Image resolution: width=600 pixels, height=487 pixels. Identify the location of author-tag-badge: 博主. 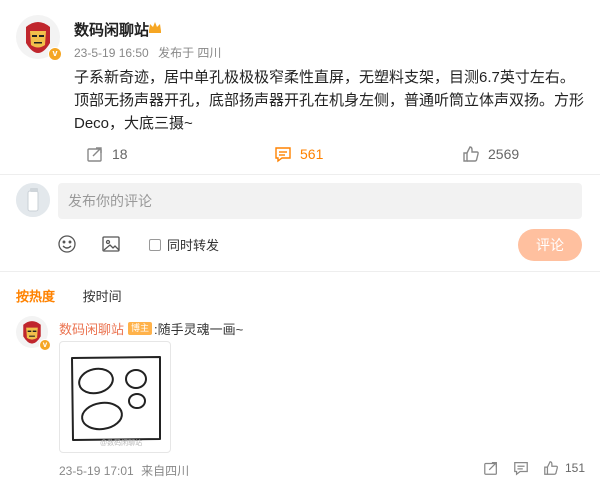
(140, 328).